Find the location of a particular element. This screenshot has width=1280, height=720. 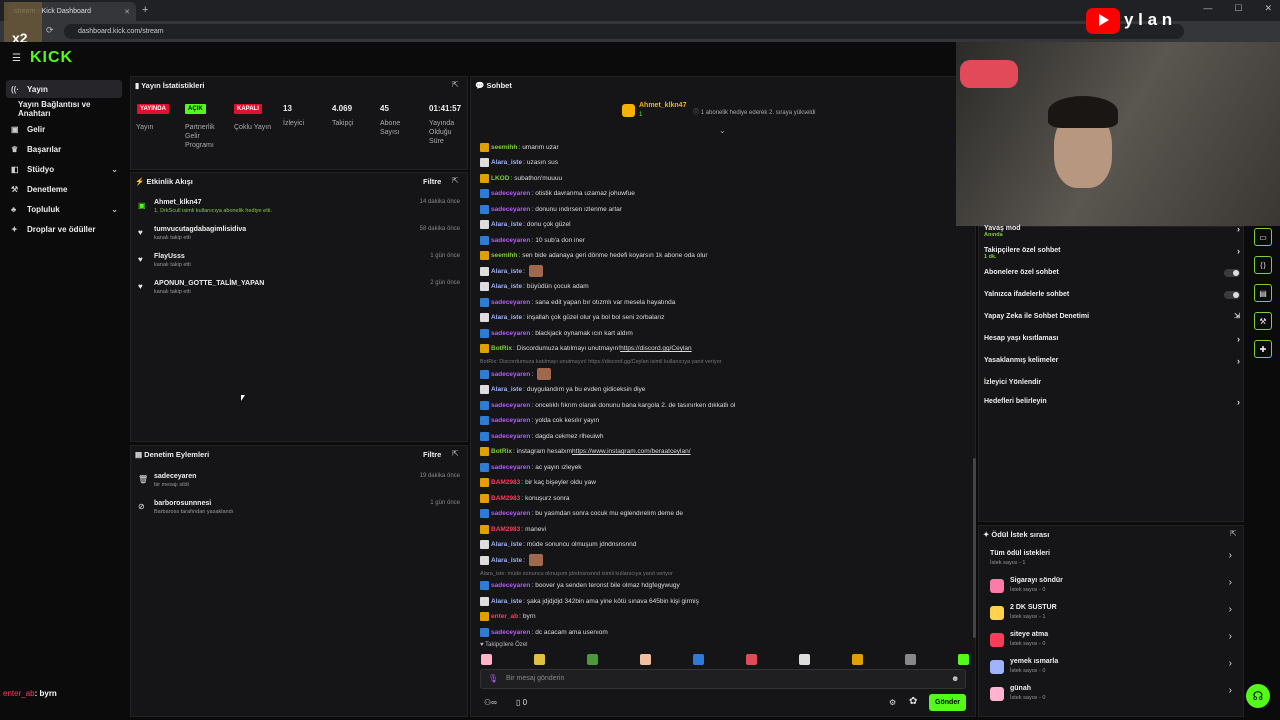

setting-row: Yasaklanmış kelimeler › is located at coordinates (1112, 361).